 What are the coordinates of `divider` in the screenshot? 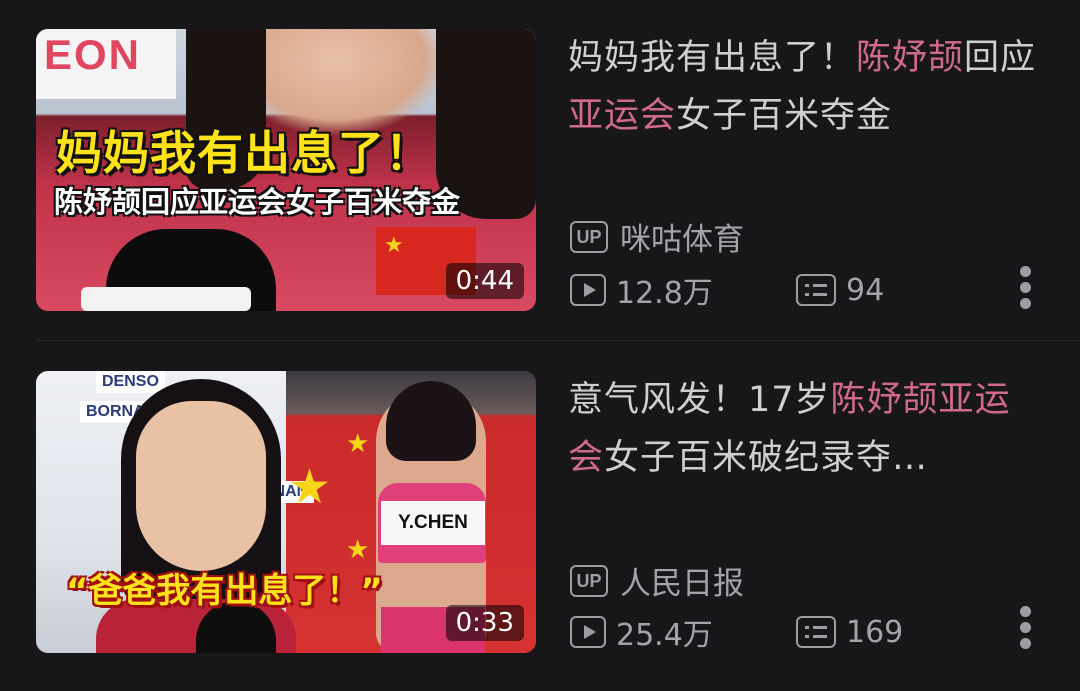 It's located at (558, 340).